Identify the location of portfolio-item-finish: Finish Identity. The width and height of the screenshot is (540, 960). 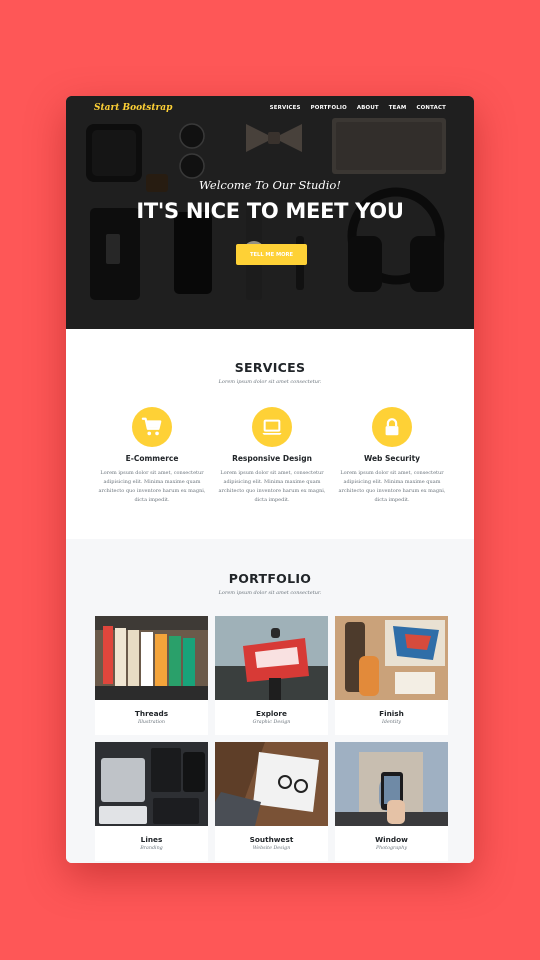
(391, 675).